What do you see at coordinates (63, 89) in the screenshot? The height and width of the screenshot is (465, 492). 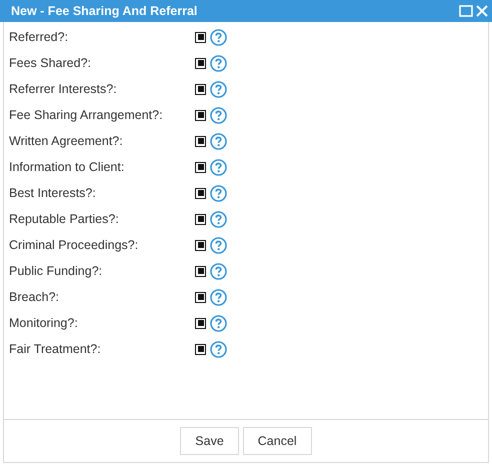 I see `field-label: Referrer Interests?:` at bounding box center [63, 89].